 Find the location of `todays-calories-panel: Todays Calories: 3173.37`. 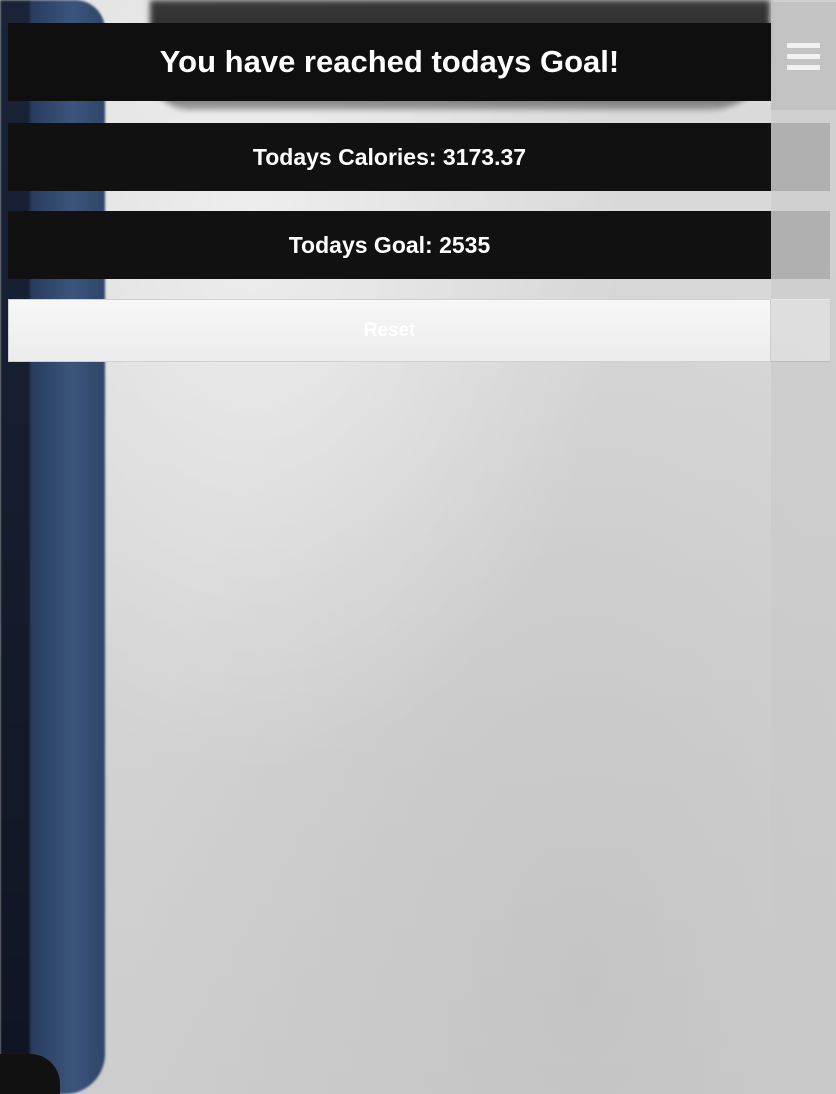

todays-calories-panel: Todays Calories: 3173.37 is located at coordinates (389, 157).